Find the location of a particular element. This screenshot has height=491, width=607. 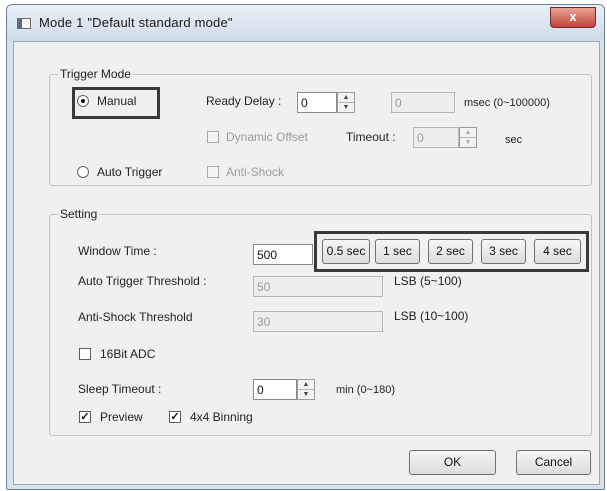

anti-shock-label: Anti-Shock is located at coordinates (255, 172).